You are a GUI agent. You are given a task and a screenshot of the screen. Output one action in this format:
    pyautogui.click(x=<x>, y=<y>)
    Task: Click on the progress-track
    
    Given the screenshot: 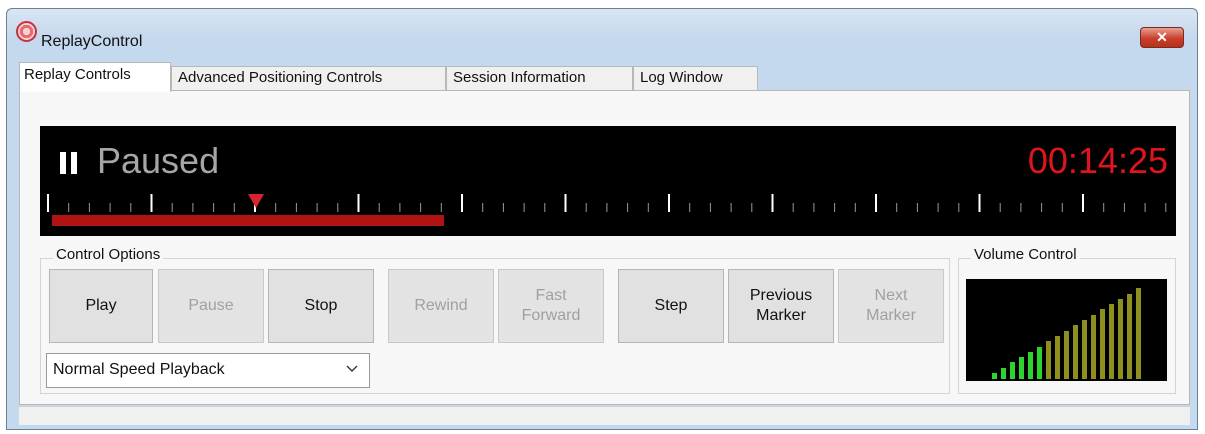 What is the action you would take?
    pyautogui.click(x=248, y=220)
    